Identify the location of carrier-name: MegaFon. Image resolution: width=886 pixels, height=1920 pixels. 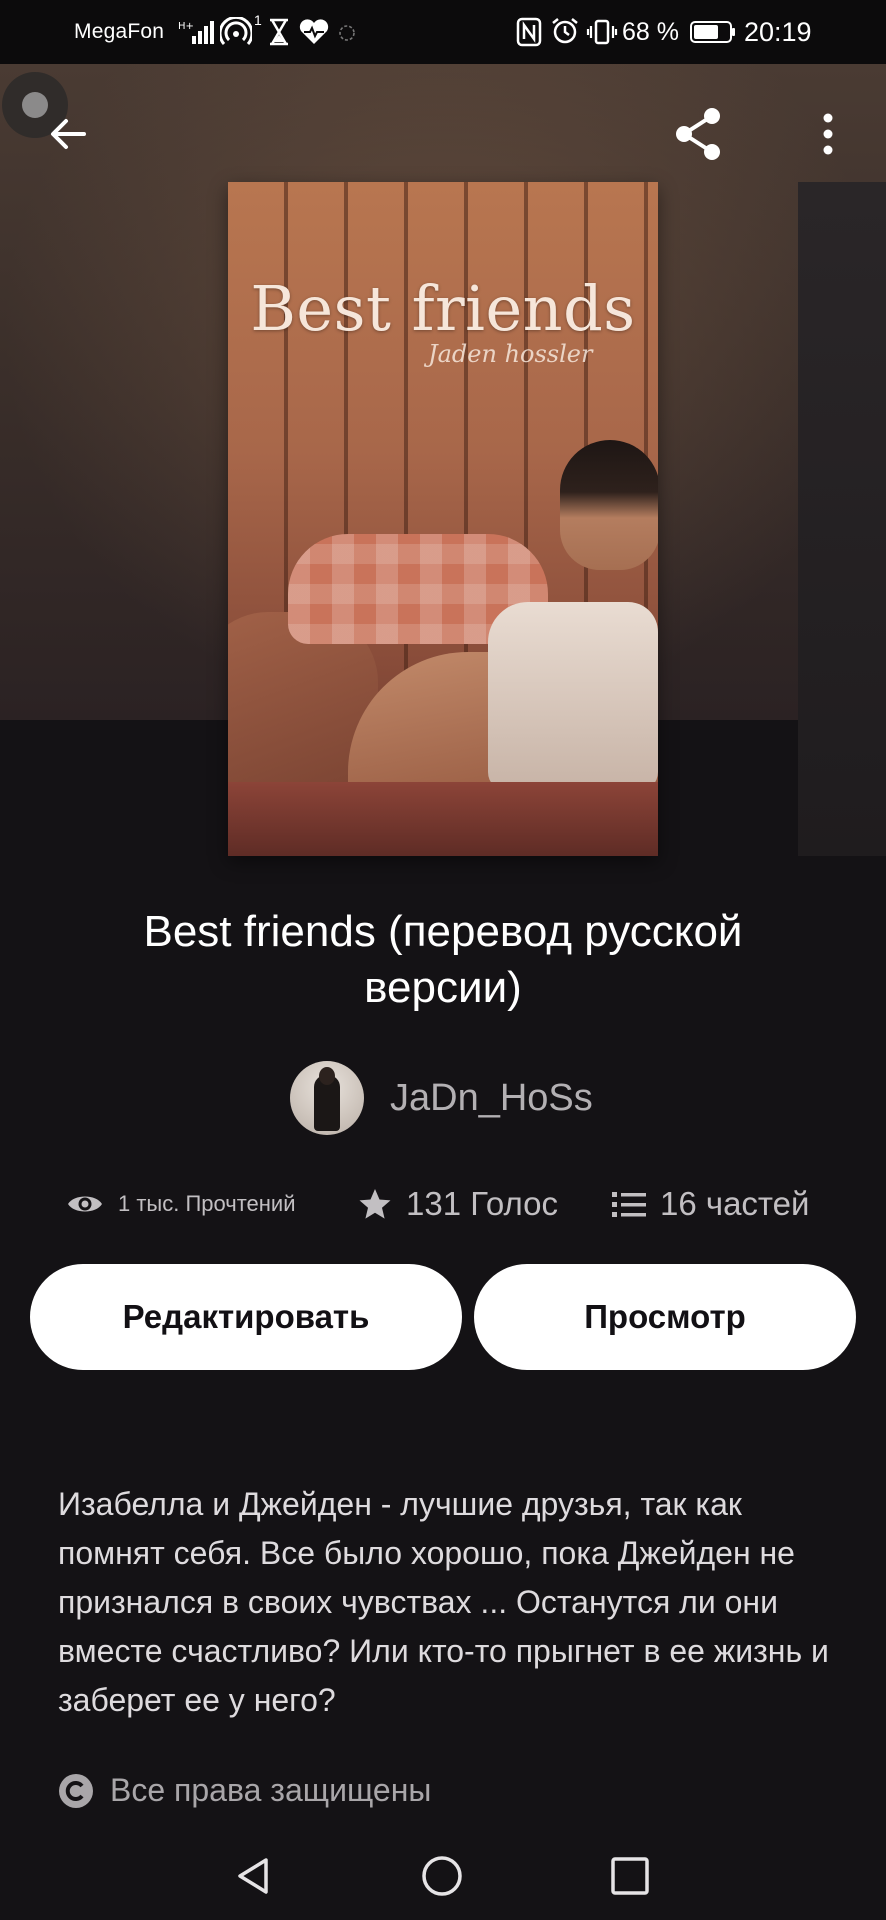
(119, 31).